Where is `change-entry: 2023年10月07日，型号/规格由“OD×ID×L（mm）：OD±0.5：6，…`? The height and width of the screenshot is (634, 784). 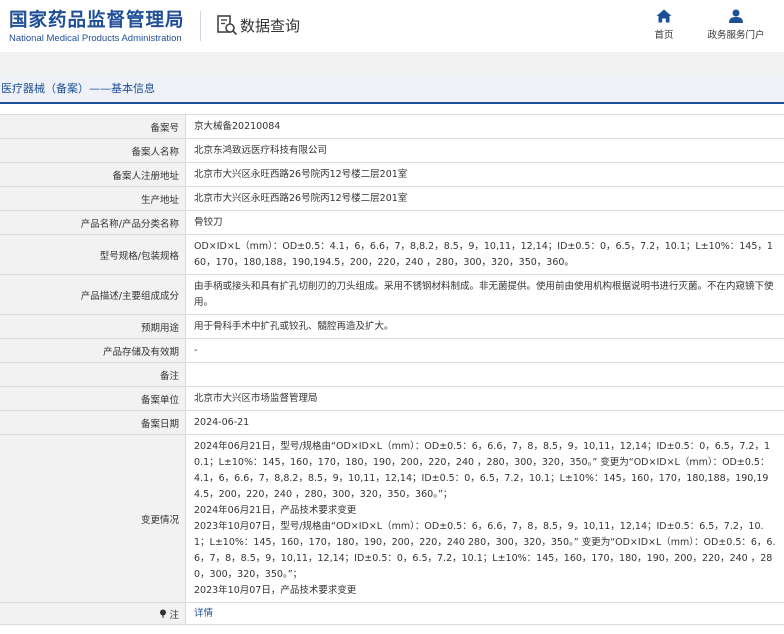
change-entry: 2023年10月07日，型号/规格由“OD×ID×L（mm）：OD±0.5：6，… is located at coordinates (485, 550).